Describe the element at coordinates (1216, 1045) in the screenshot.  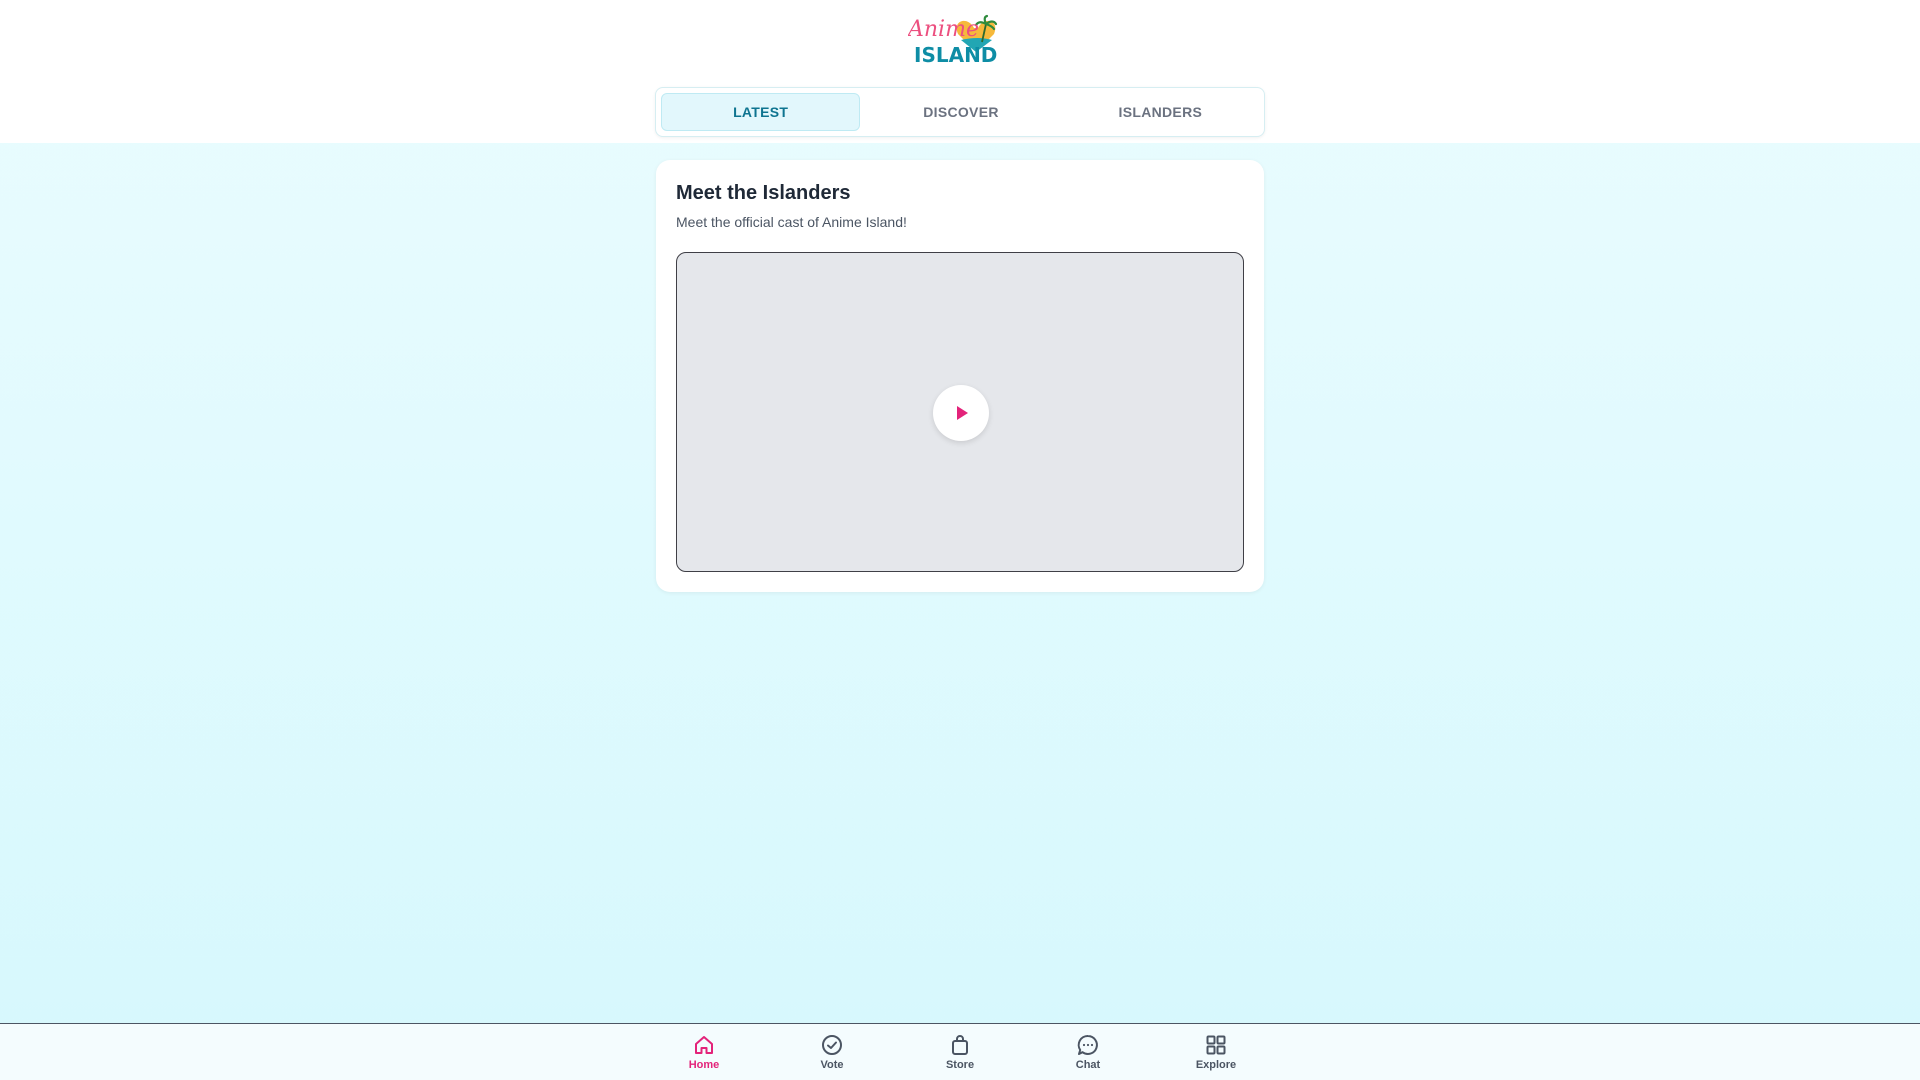
I see `grid-icon` at that location.